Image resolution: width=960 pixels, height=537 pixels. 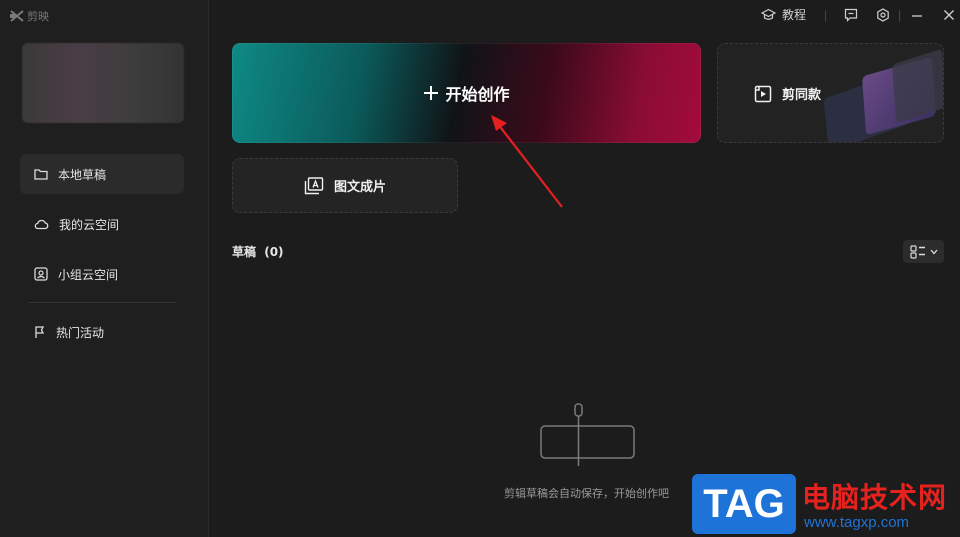 What do you see at coordinates (917, 86) in the screenshot?
I see `template-preview-decoration` at bounding box center [917, 86].